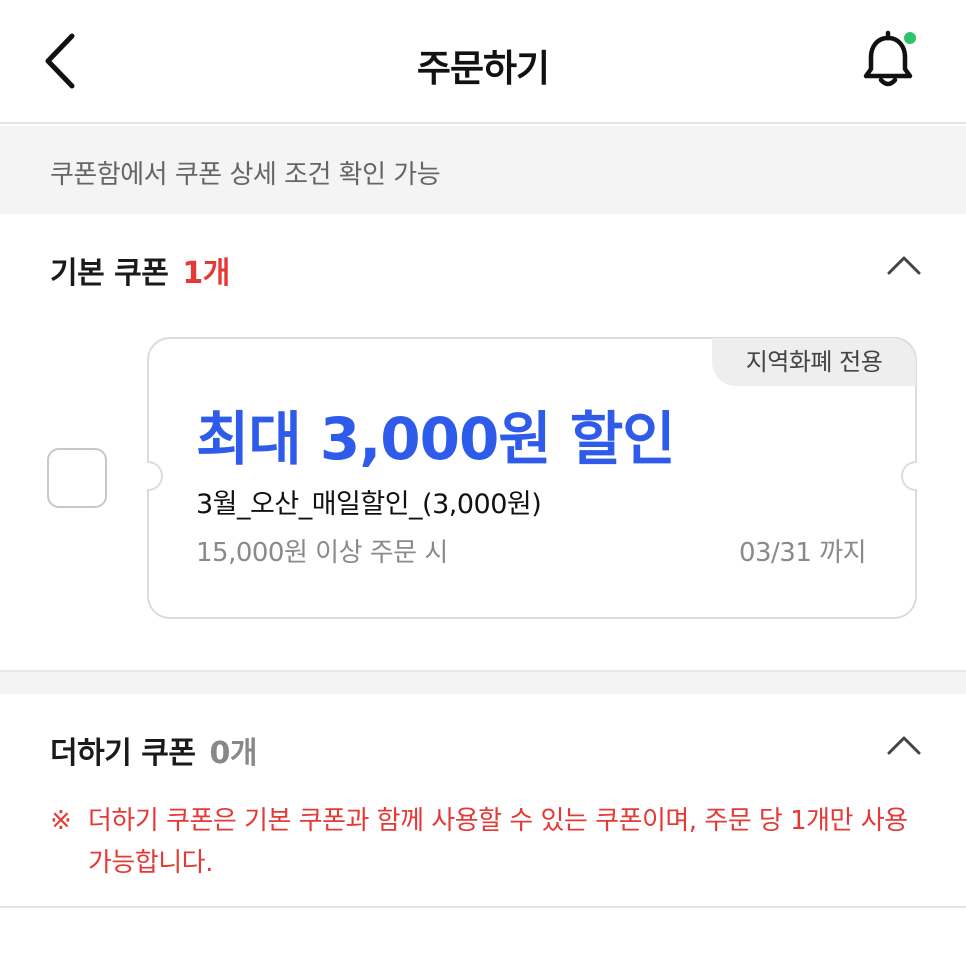 Image resolution: width=966 pixels, height=962 pixels. I want to click on coupon-checkbox, so click(77, 478).